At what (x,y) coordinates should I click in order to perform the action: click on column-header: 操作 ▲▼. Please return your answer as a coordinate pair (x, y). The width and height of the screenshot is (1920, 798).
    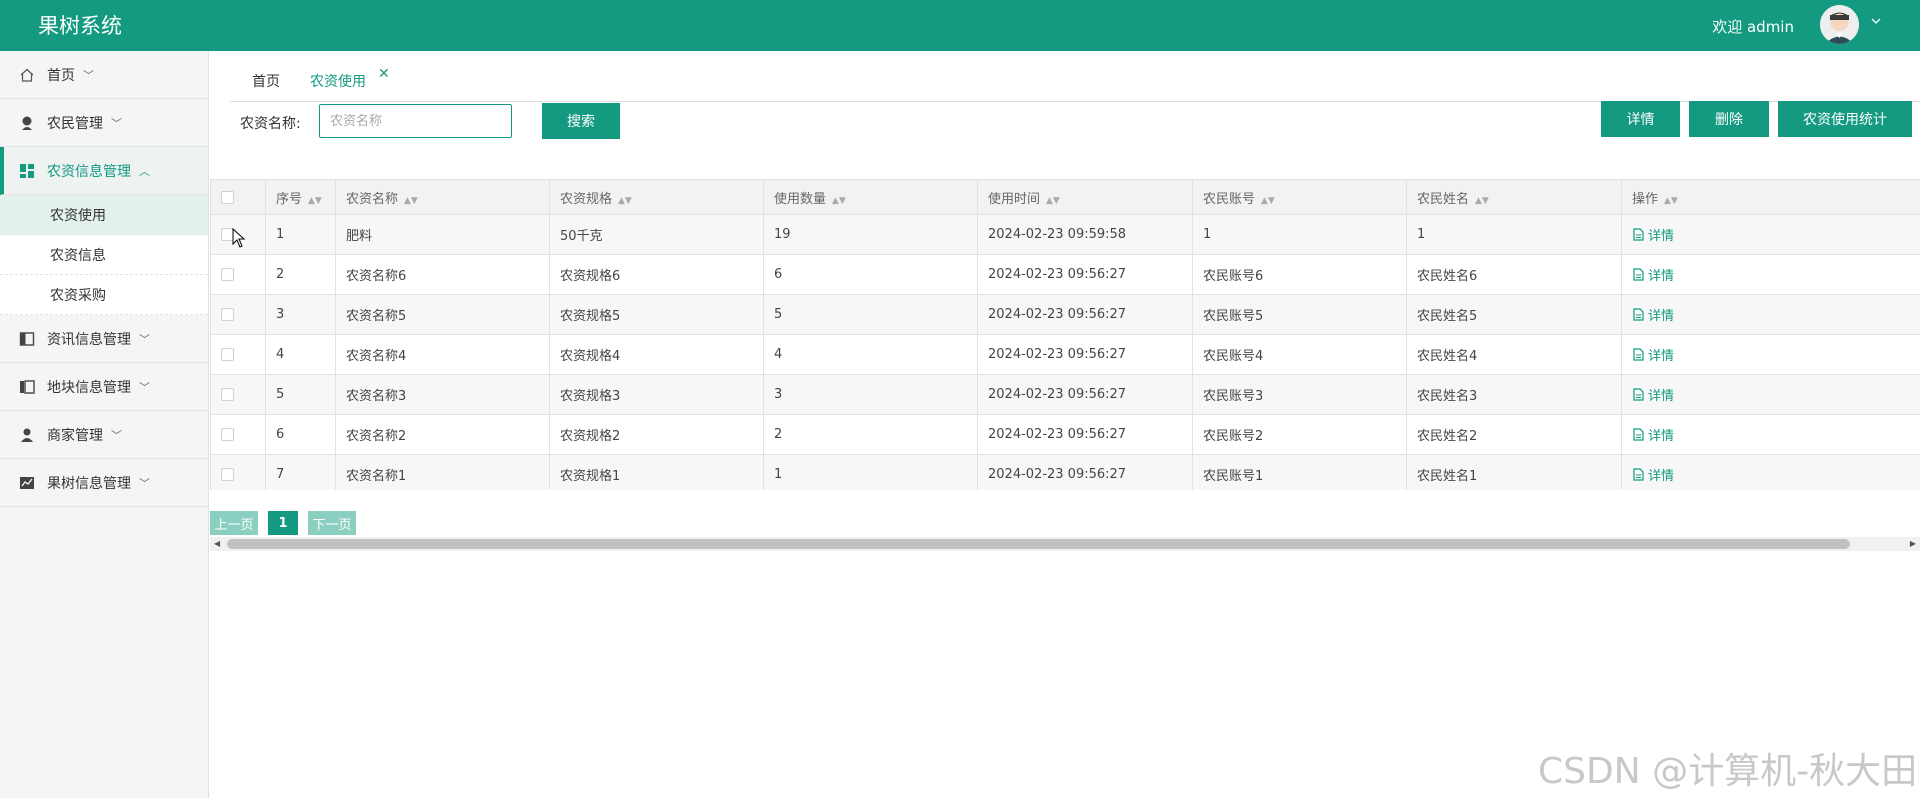
    Looking at the image, I should click on (1770, 197).